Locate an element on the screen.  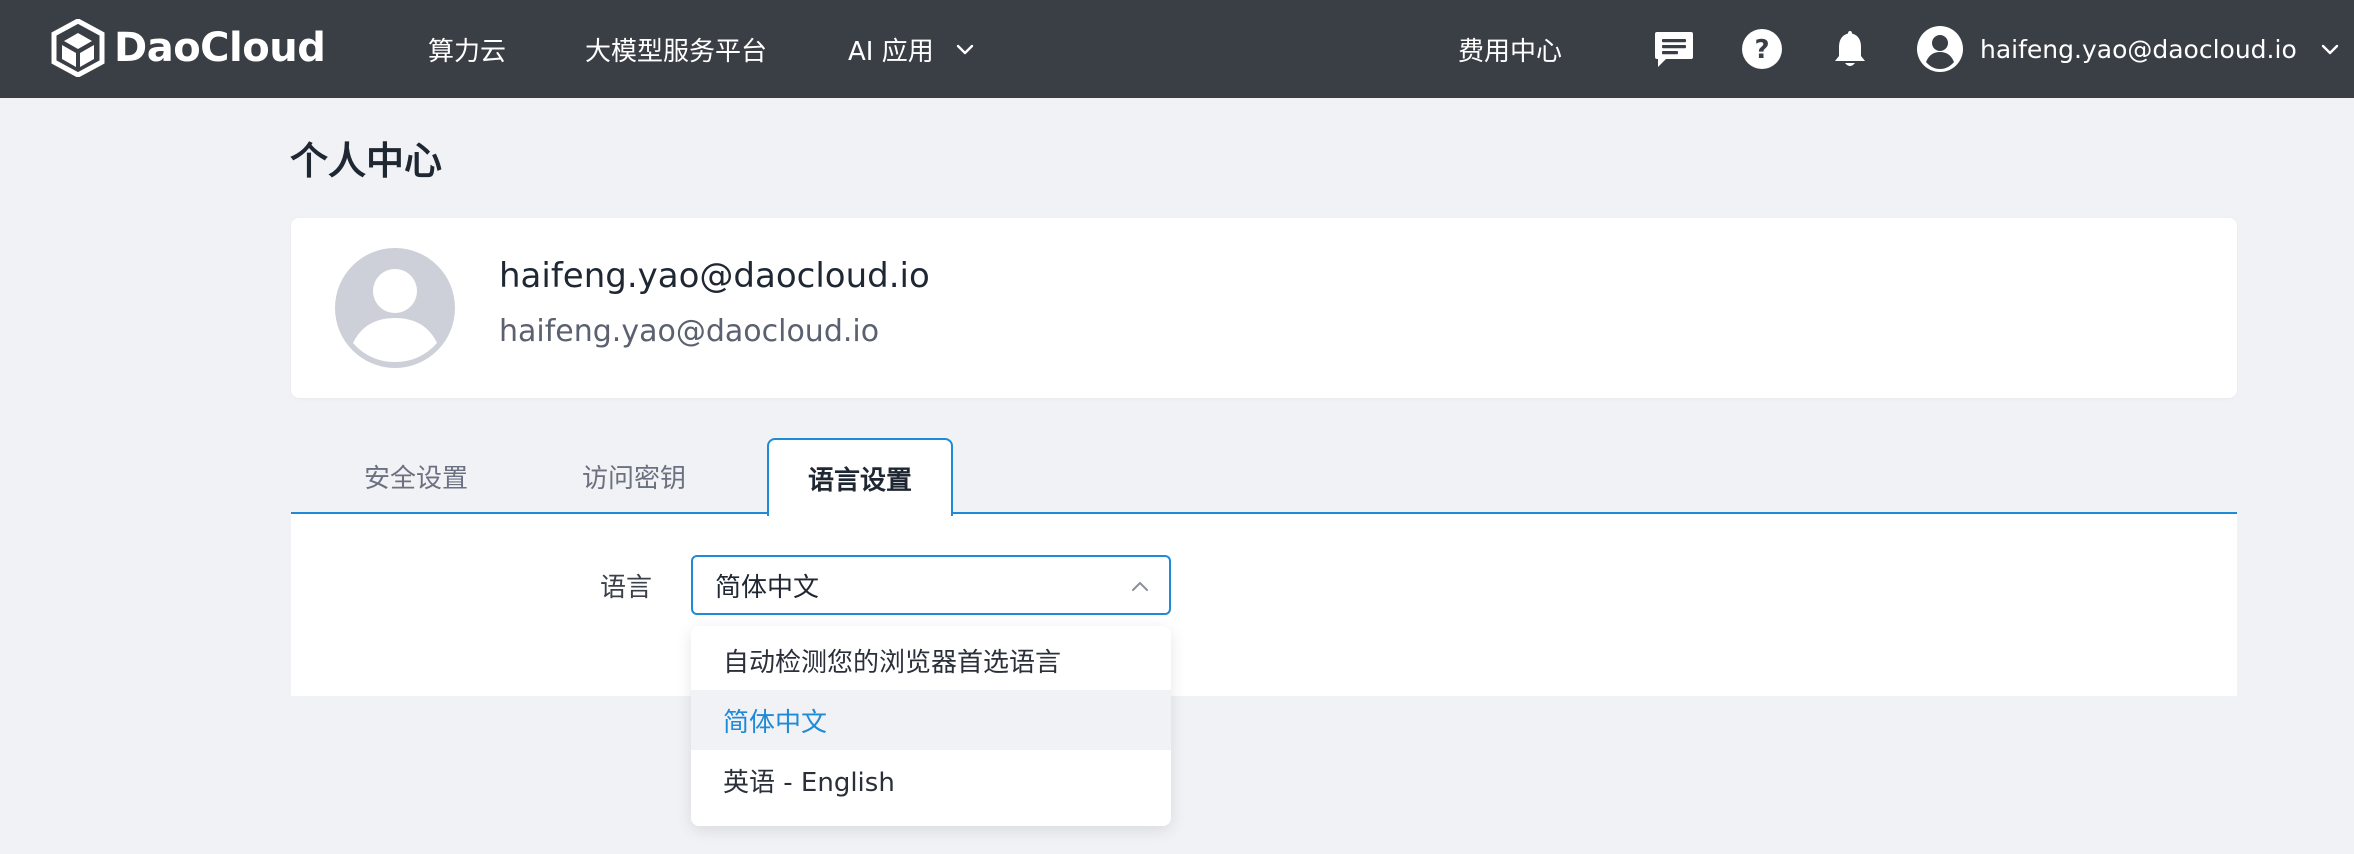
help-button: ? is located at coordinates (1762, 49).